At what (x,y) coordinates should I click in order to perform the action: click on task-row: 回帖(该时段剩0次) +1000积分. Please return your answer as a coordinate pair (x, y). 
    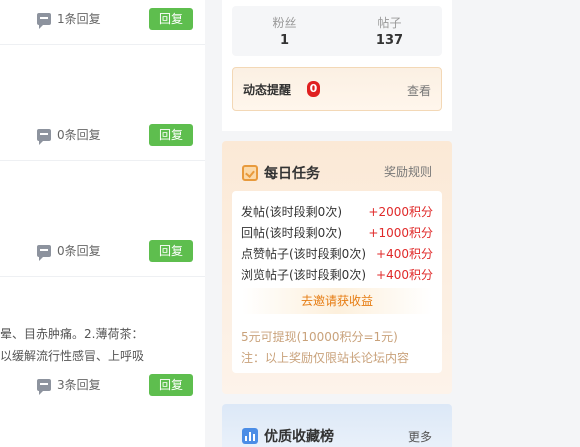
    Looking at the image, I should click on (337, 234).